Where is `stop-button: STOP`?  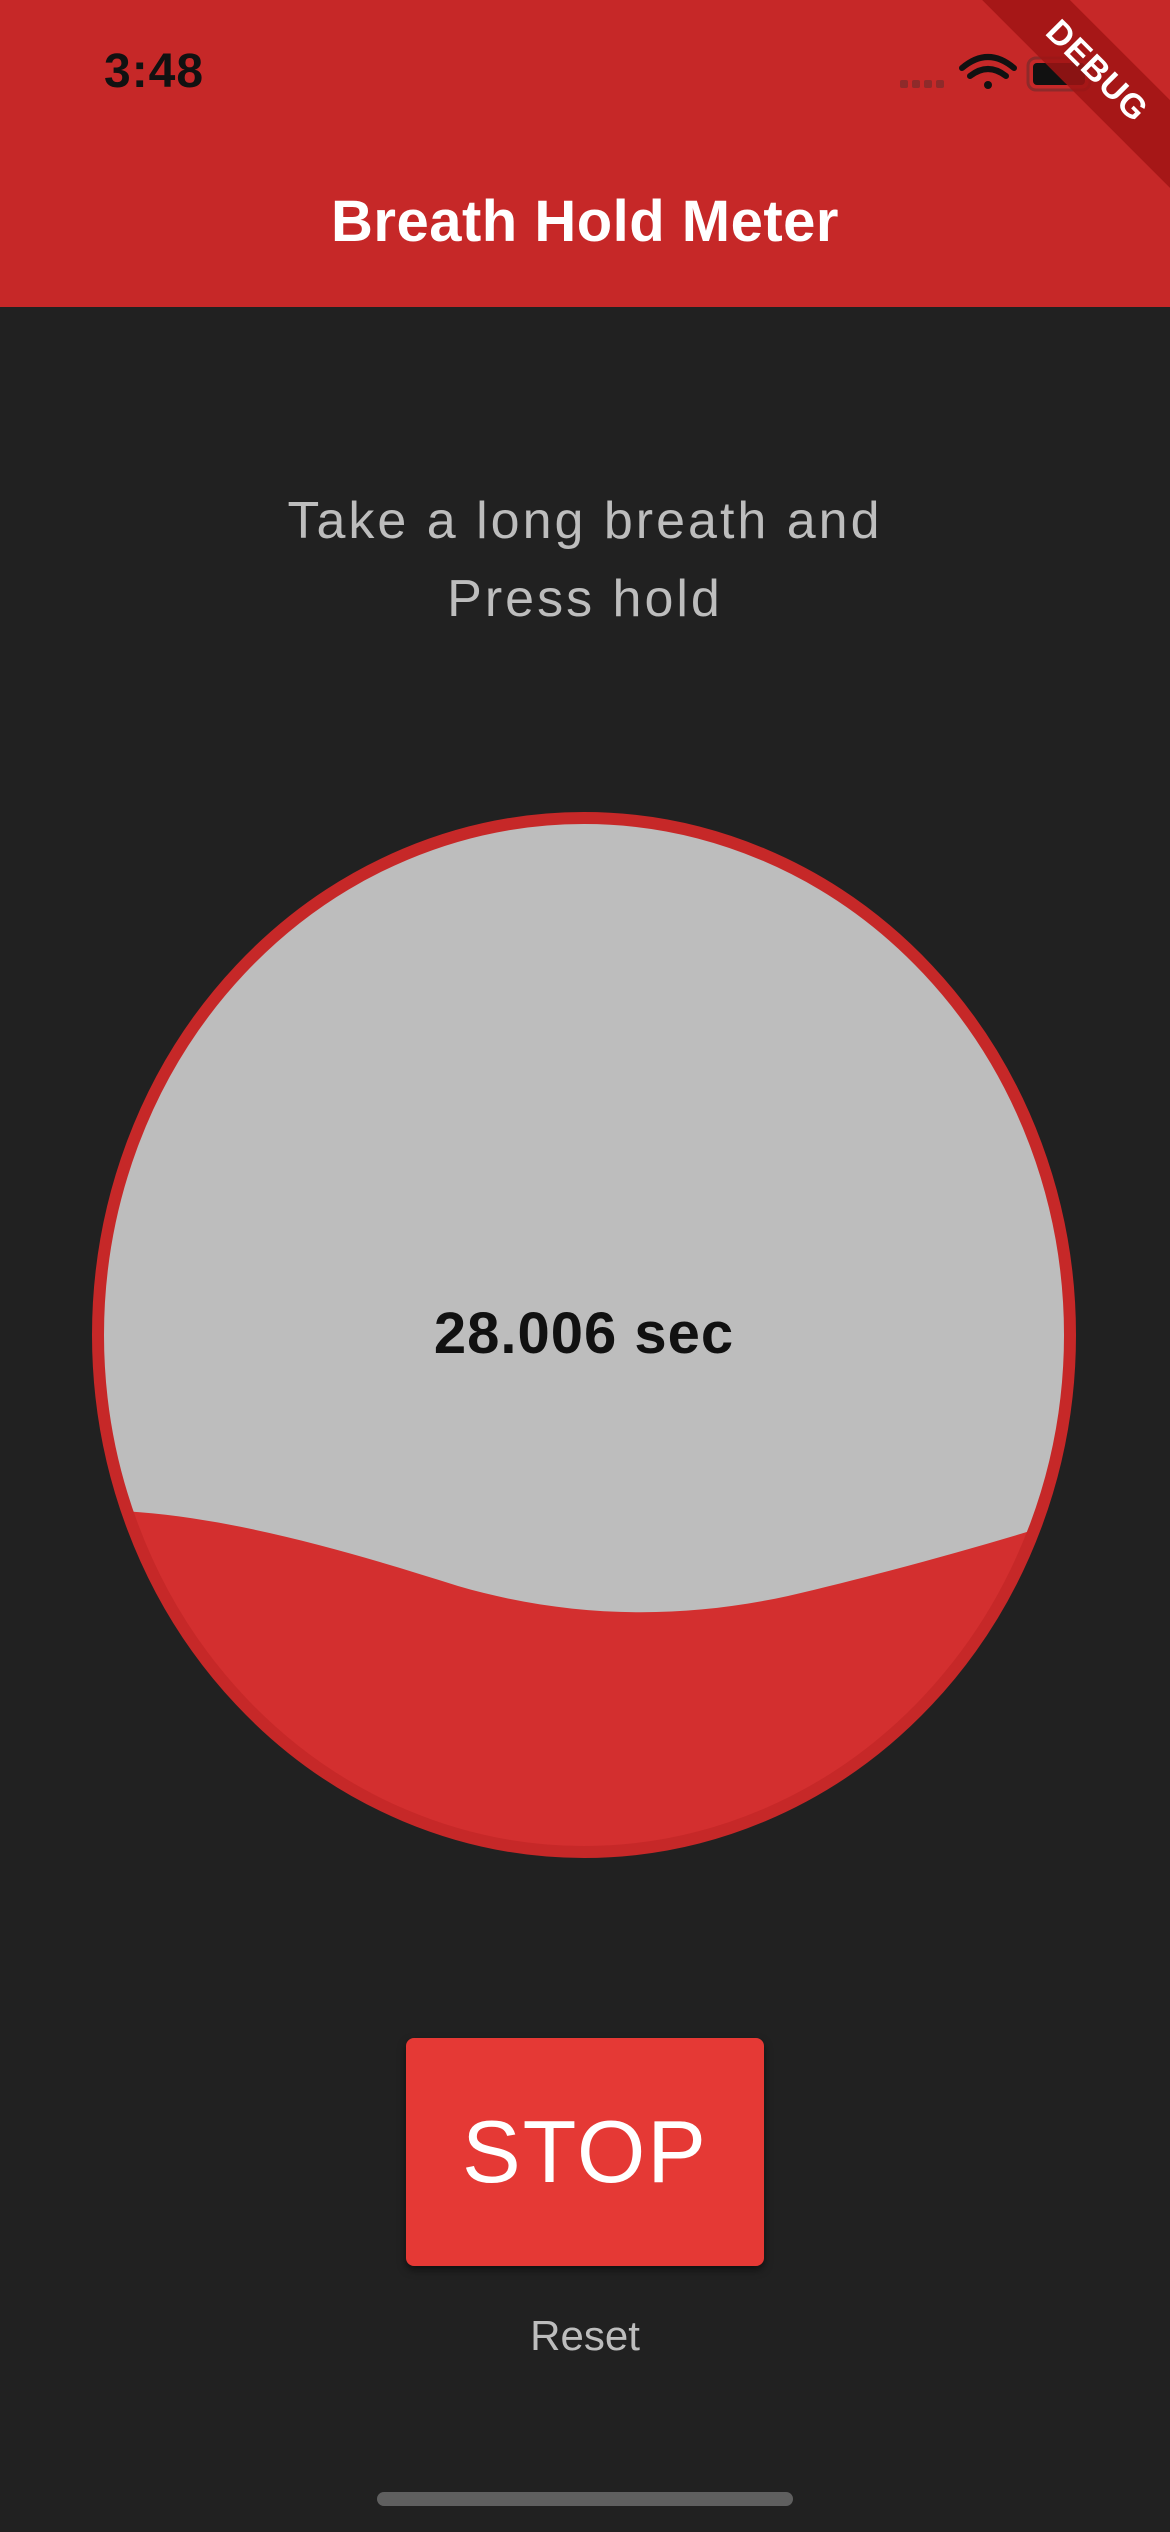
stop-button: STOP is located at coordinates (585, 2152).